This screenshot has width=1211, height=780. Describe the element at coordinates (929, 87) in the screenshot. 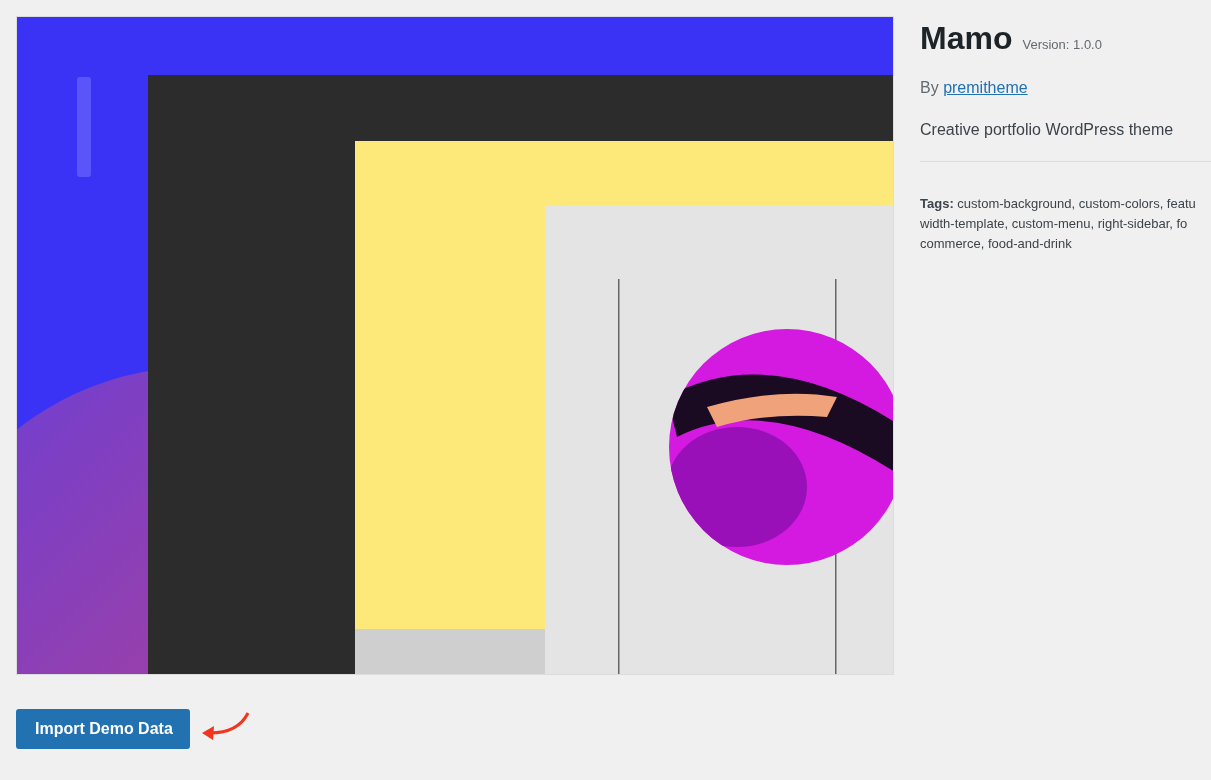

I see `author-label: By` at that location.